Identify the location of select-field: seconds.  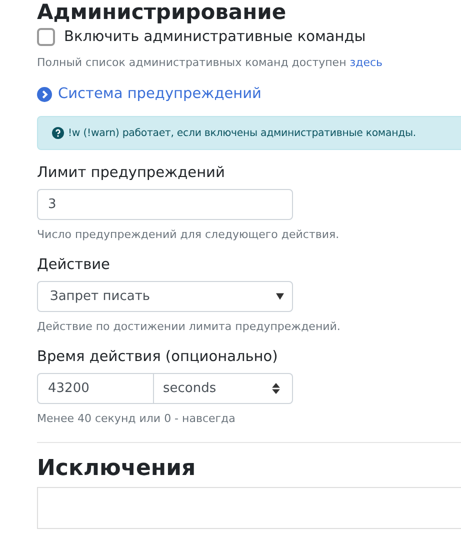
(223, 388).